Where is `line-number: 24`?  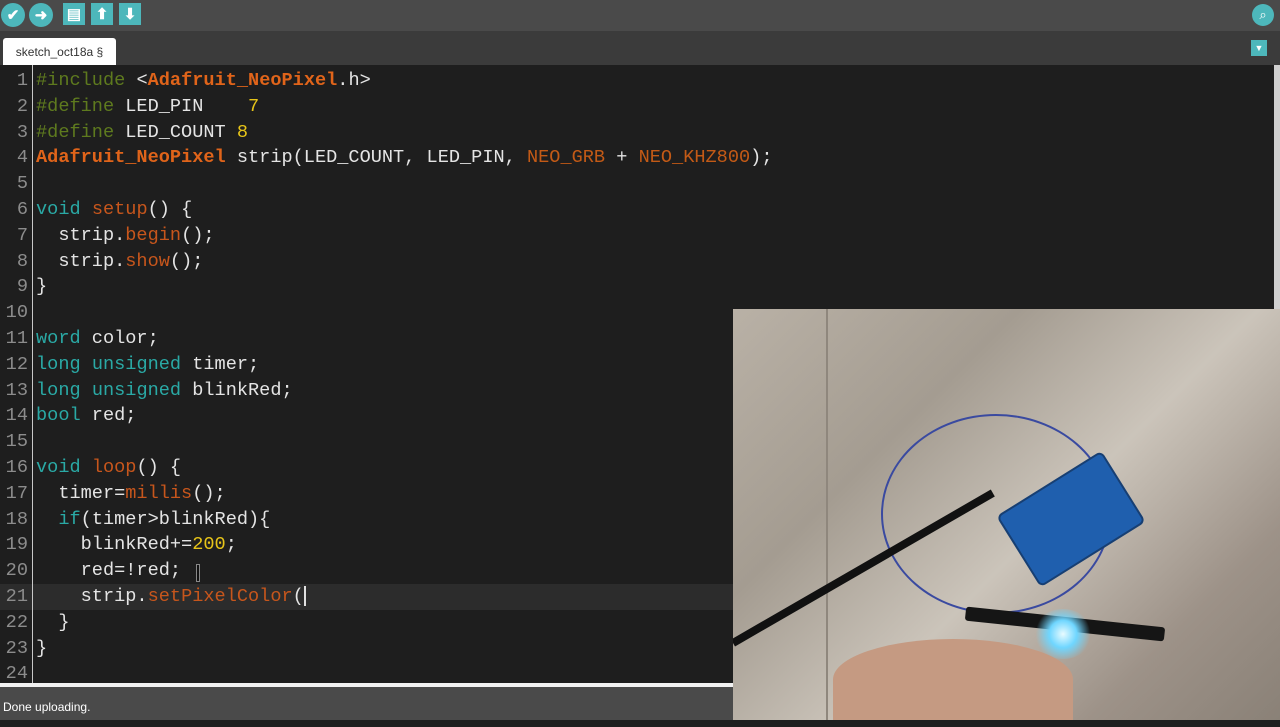
line-number: 24 is located at coordinates (16, 673).